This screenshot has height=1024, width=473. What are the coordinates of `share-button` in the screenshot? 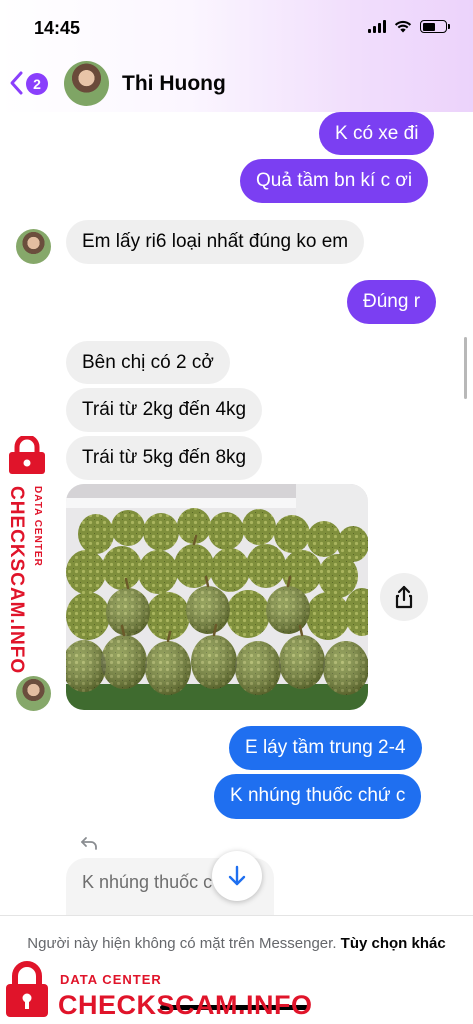 It's located at (404, 597).